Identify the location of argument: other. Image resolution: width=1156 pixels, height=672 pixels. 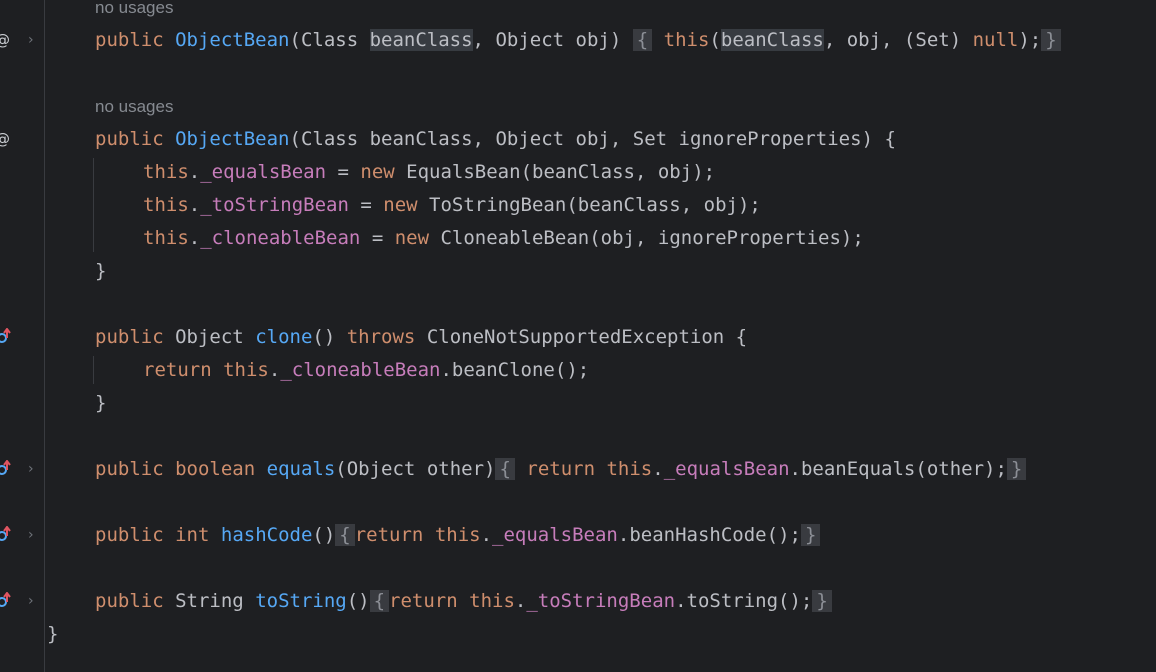
(955, 469).